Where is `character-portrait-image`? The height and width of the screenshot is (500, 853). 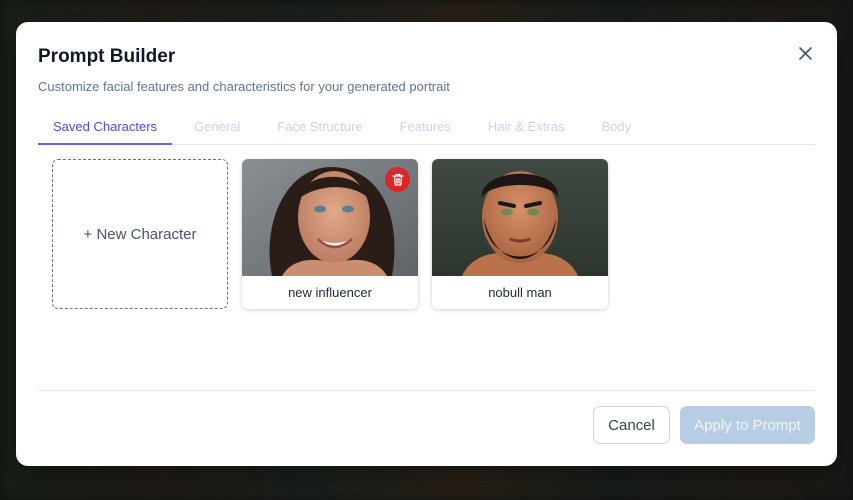
character-portrait-image is located at coordinates (520, 217).